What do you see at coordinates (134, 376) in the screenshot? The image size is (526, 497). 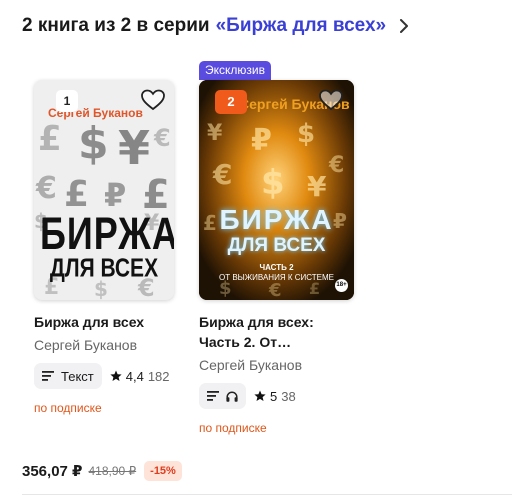 I see `rating-value: 4,4` at bounding box center [134, 376].